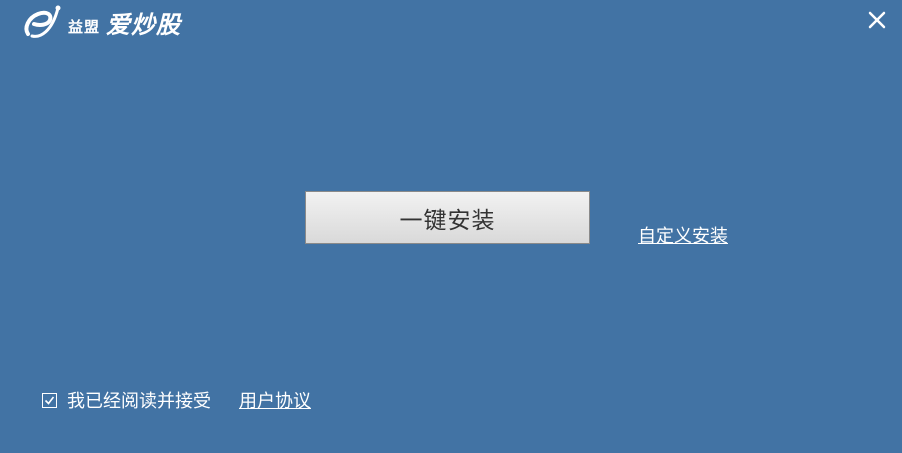 Image resolution: width=902 pixels, height=453 pixels. What do you see at coordinates (144, 24) in the screenshot?
I see `brand-name-big: 爱炒股` at bounding box center [144, 24].